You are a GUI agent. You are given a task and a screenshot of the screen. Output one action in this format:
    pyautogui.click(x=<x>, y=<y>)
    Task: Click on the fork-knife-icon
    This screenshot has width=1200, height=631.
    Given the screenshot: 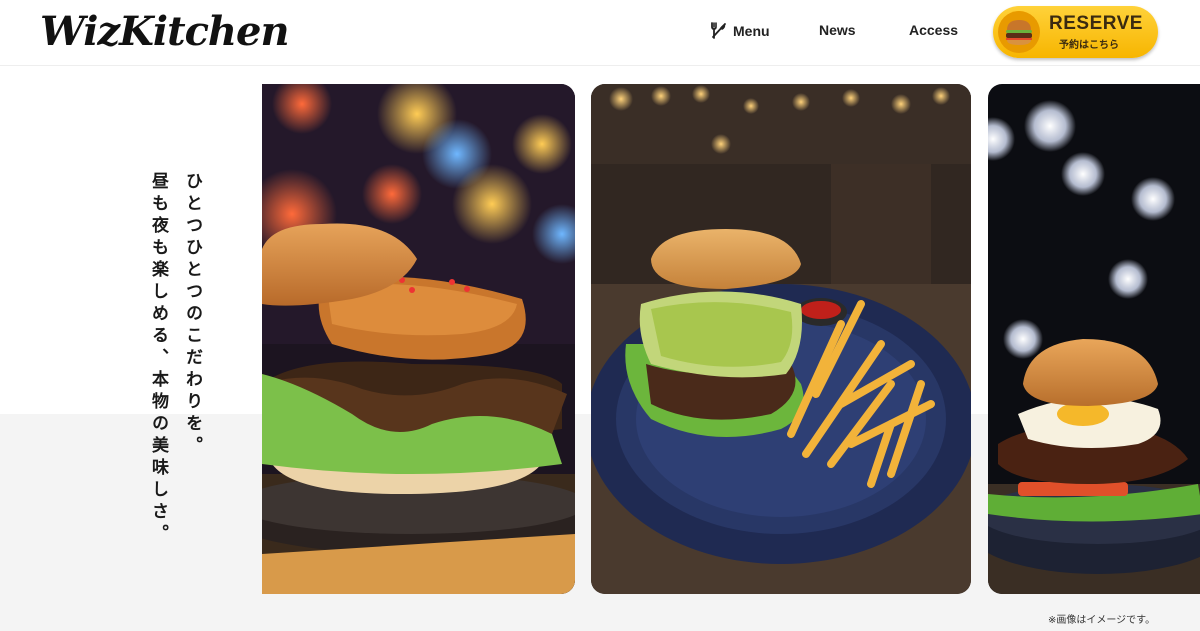 What is the action you would take?
    pyautogui.click(x=718, y=30)
    